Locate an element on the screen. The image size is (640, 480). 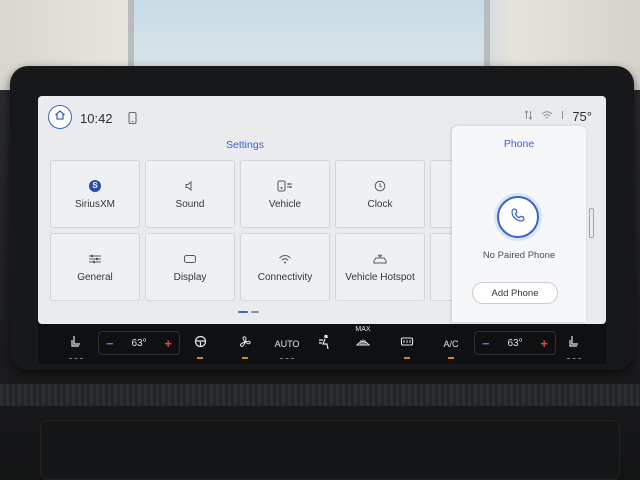
tile-clock: Clock is located at coordinates (380, 194).